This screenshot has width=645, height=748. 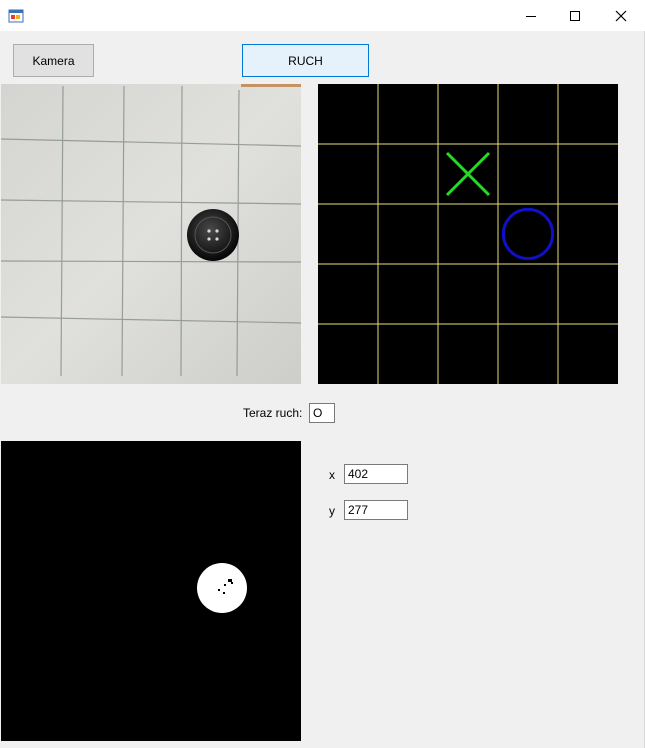 What do you see at coordinates (376, 474) in the screenshot?
I see `x-field: 402` at bounding box center [376, 474].